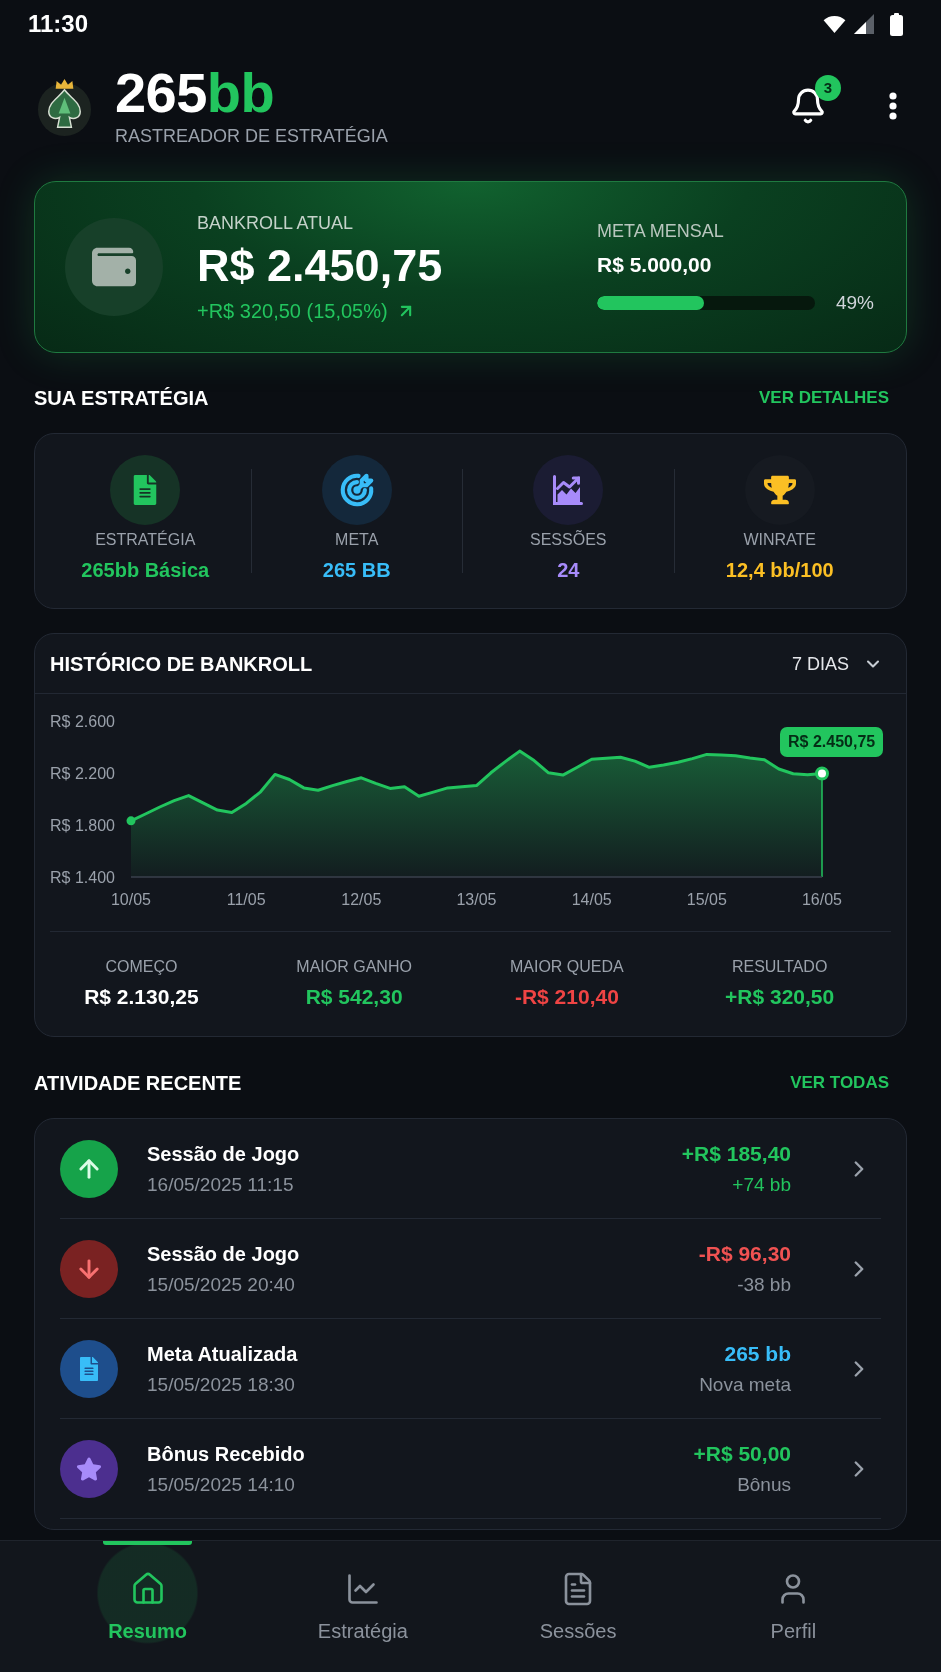 This screenshot has width=941, height=1672. Describe the element at coordinates (854, 302) in the screenshot. I see `goal-percent: 49%` at that location.